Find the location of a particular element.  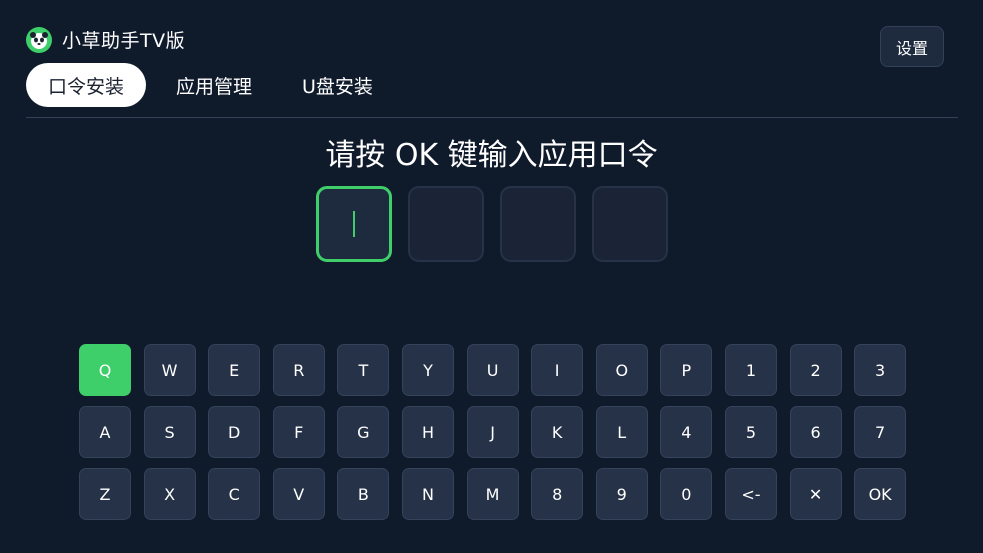

key-t: T is located at coordinates (363, 370).